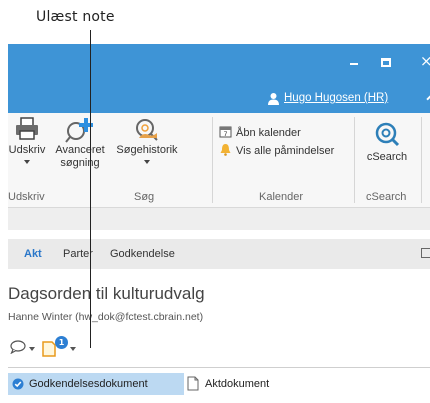  What do you see at coordinates (106, 293) in the screenshot?
I see `document-title: Dagsorden til kulturudvalg` at bounding box center [106, 293].